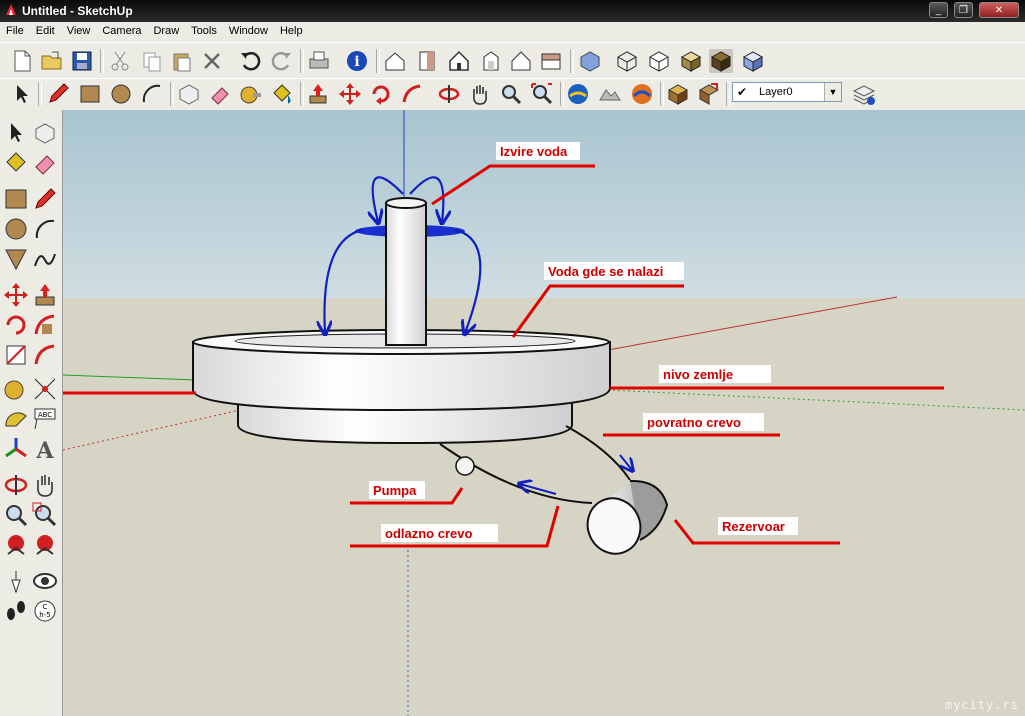  Describe the element at coordinates (79, 29) in the screenshot. I see `menu-view: View` at that location.